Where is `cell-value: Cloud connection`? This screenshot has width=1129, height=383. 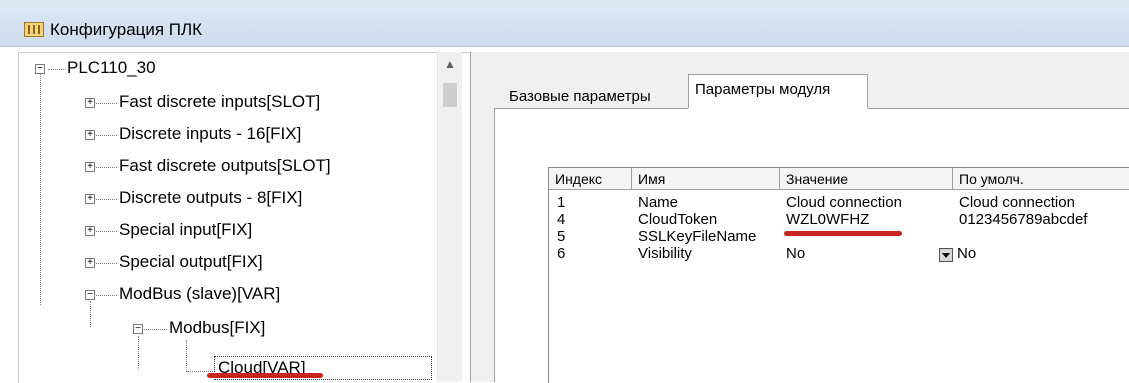
cell-value: Cloud connection is located at coordinates (844, 203).